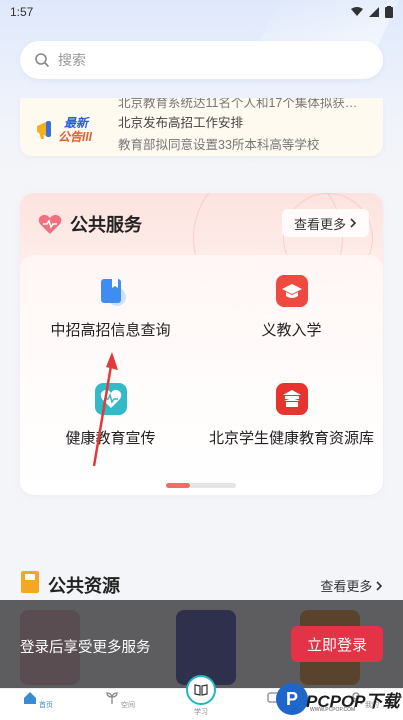  I want to click on heart-icon, so click(50, 224).